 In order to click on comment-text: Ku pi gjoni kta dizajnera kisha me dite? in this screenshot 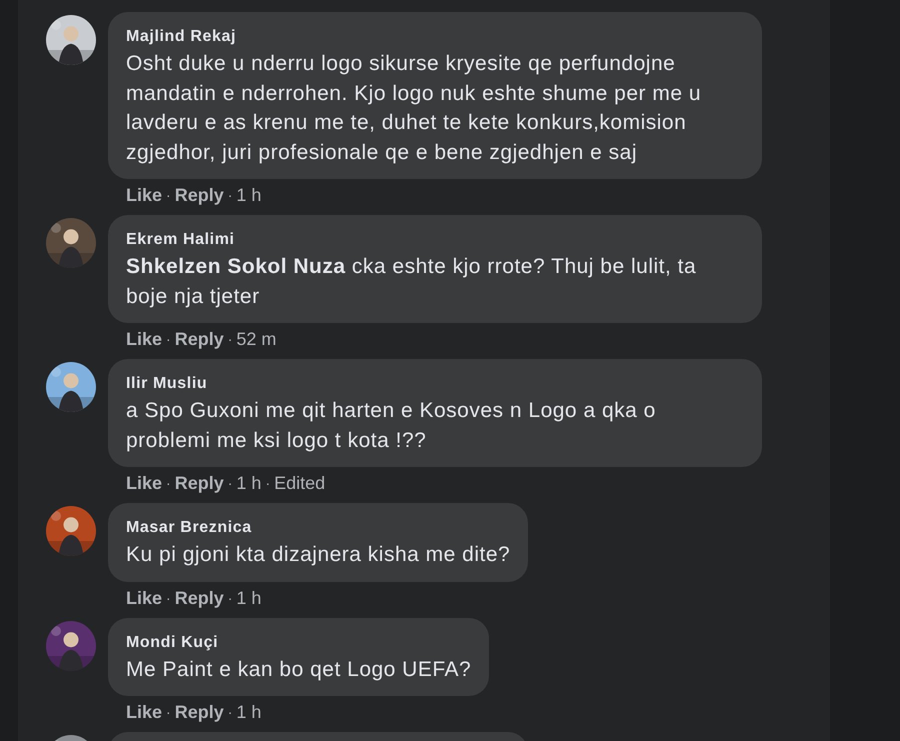, I will do `click(318, 555)`.